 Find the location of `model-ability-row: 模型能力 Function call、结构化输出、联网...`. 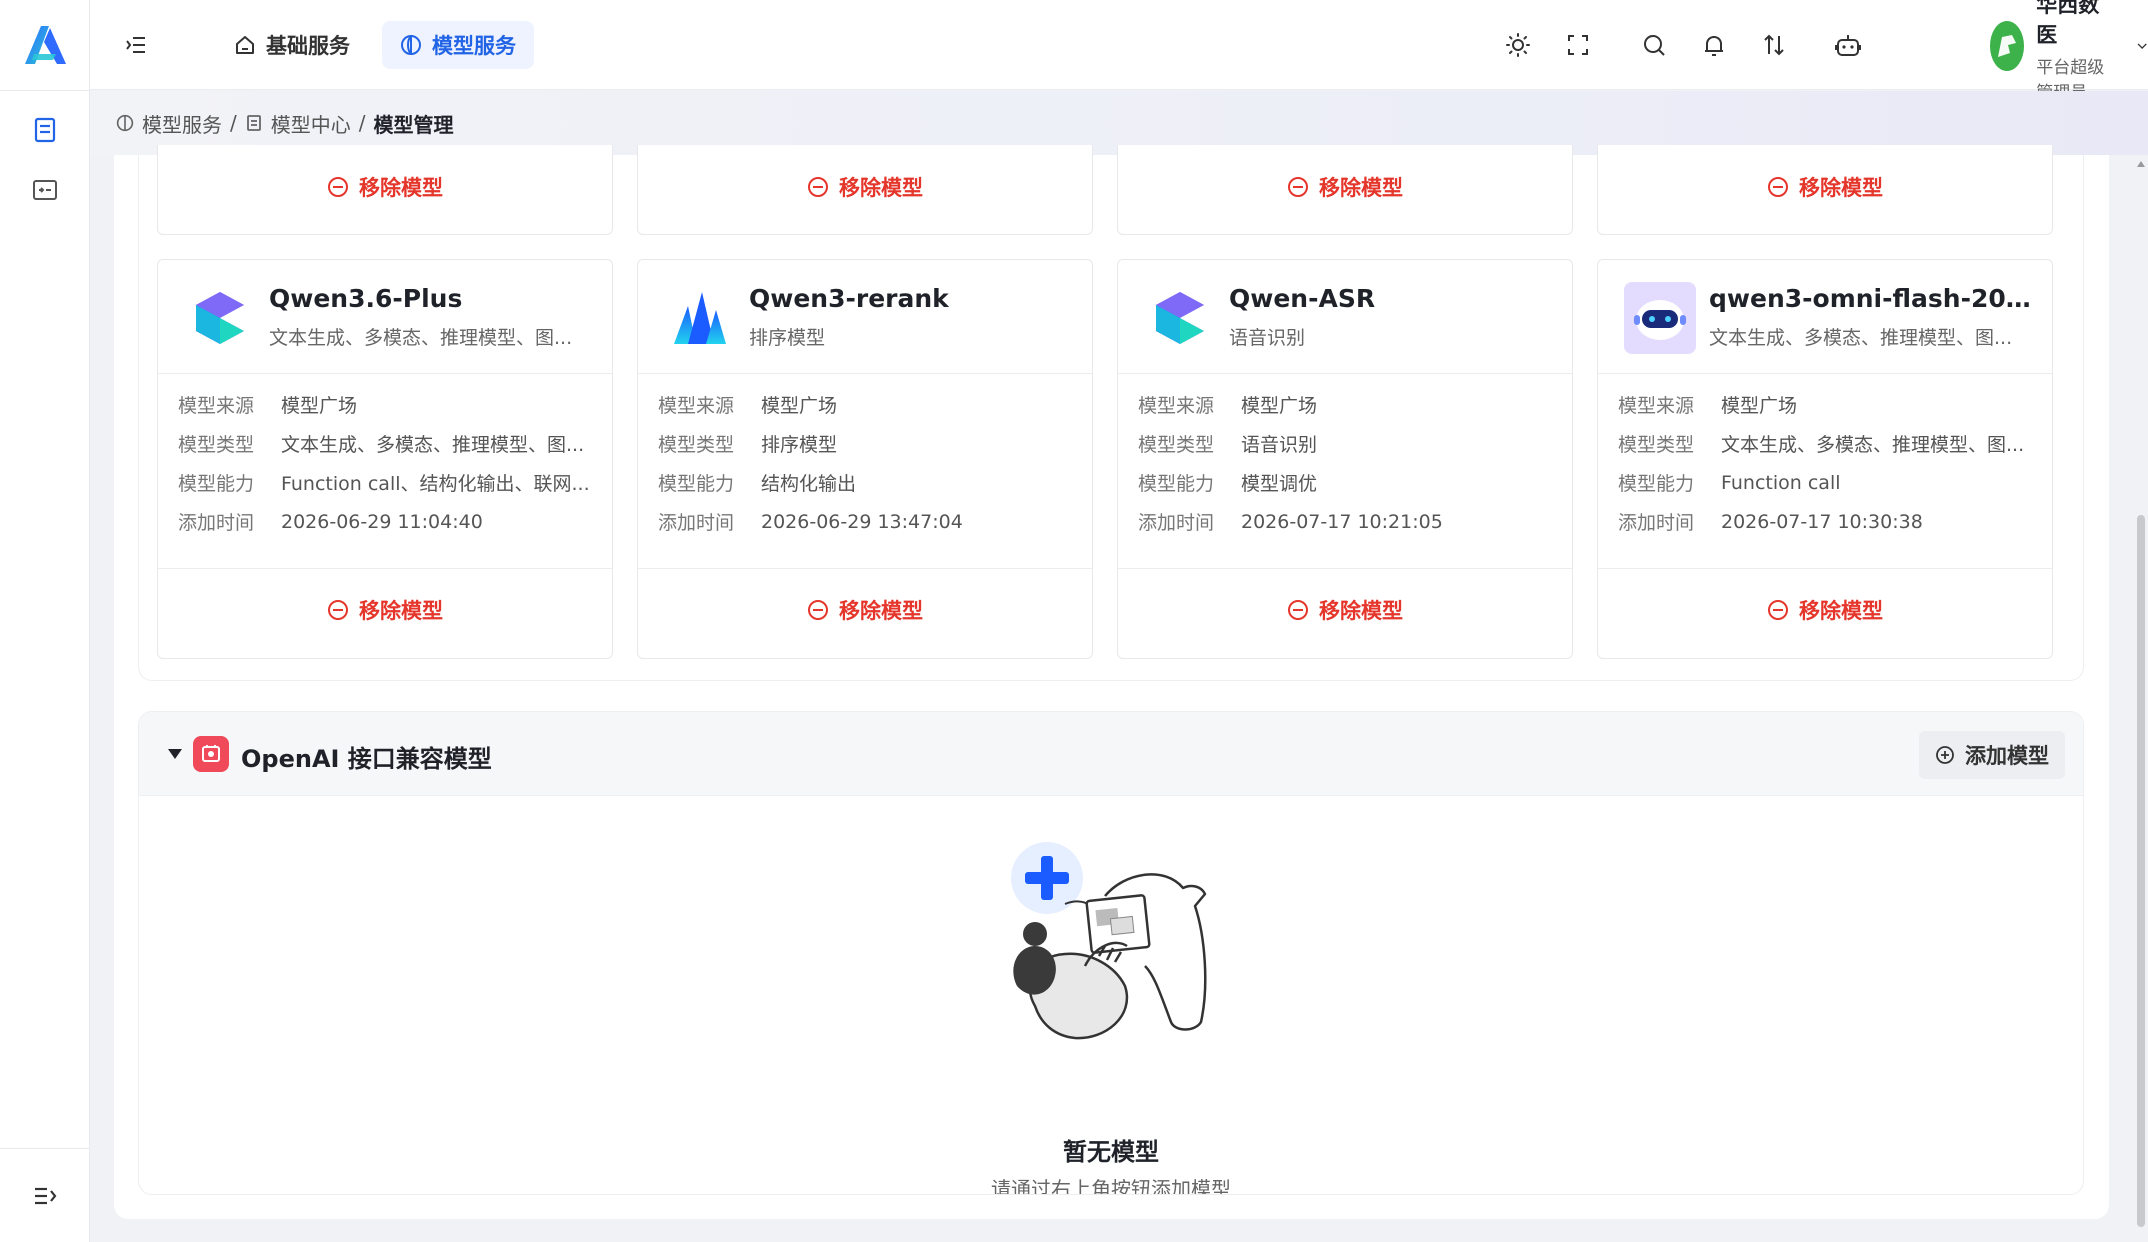

model-ability-row: 模型能力 Function call、结构化输出、联网... is located at coordinates (388, 482).